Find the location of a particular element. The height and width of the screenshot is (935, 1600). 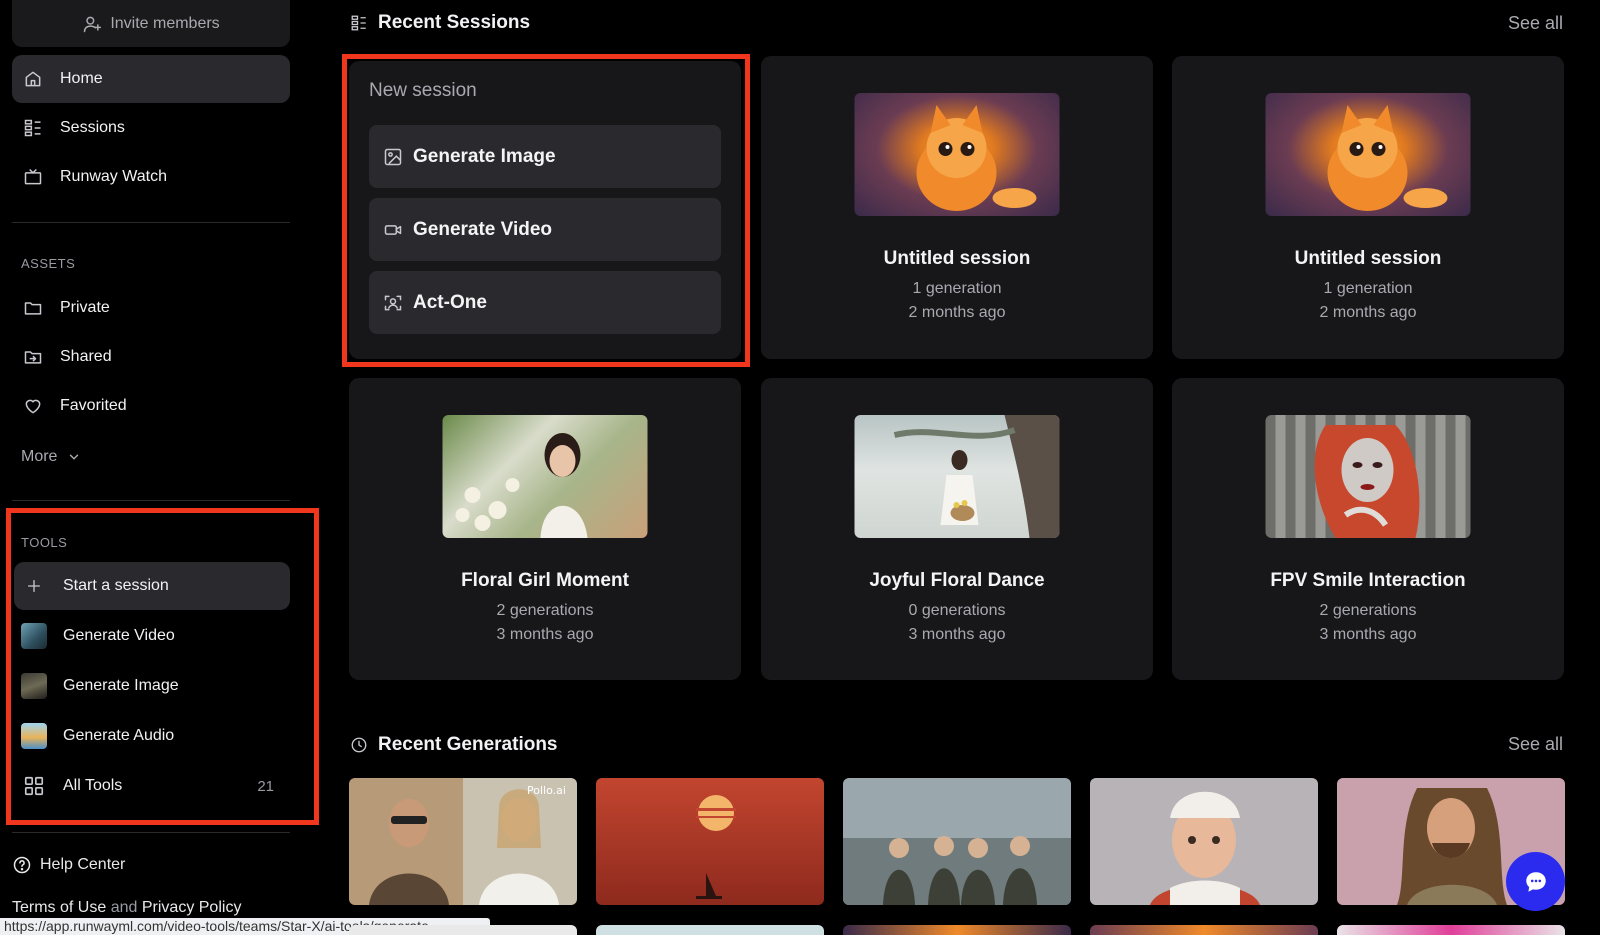

sidebar-item-label: Sessions is located at coordinates (92, 127).